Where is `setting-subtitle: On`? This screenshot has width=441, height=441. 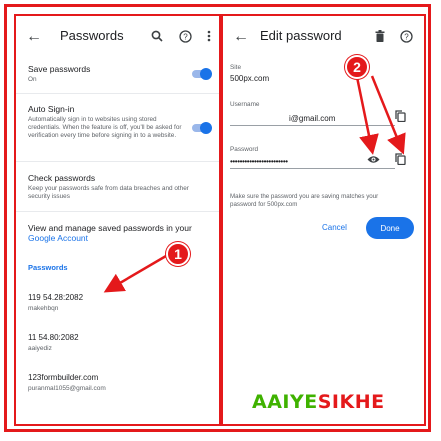 setting-subtitle: On is located at coordinates (32, 79).